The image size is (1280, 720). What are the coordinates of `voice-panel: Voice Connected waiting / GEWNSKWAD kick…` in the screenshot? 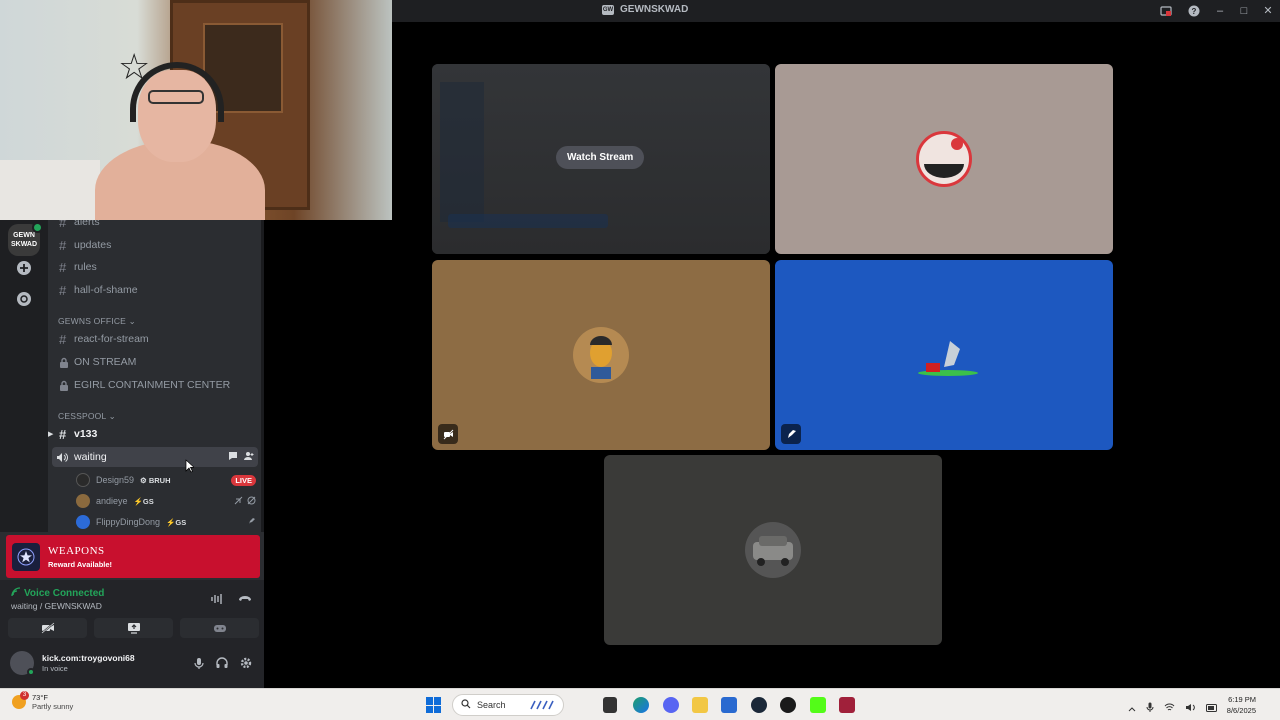 It's located at (132, 634).